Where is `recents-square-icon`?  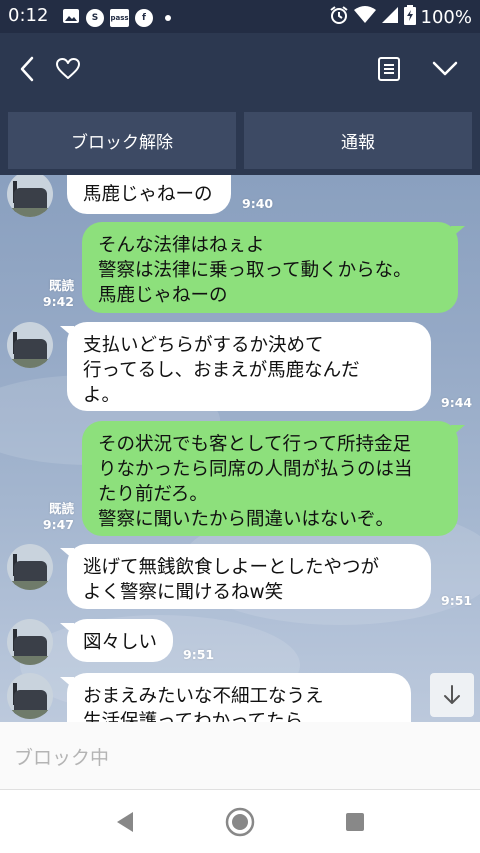 recents-square-icon is located at coordinates (355, 822).